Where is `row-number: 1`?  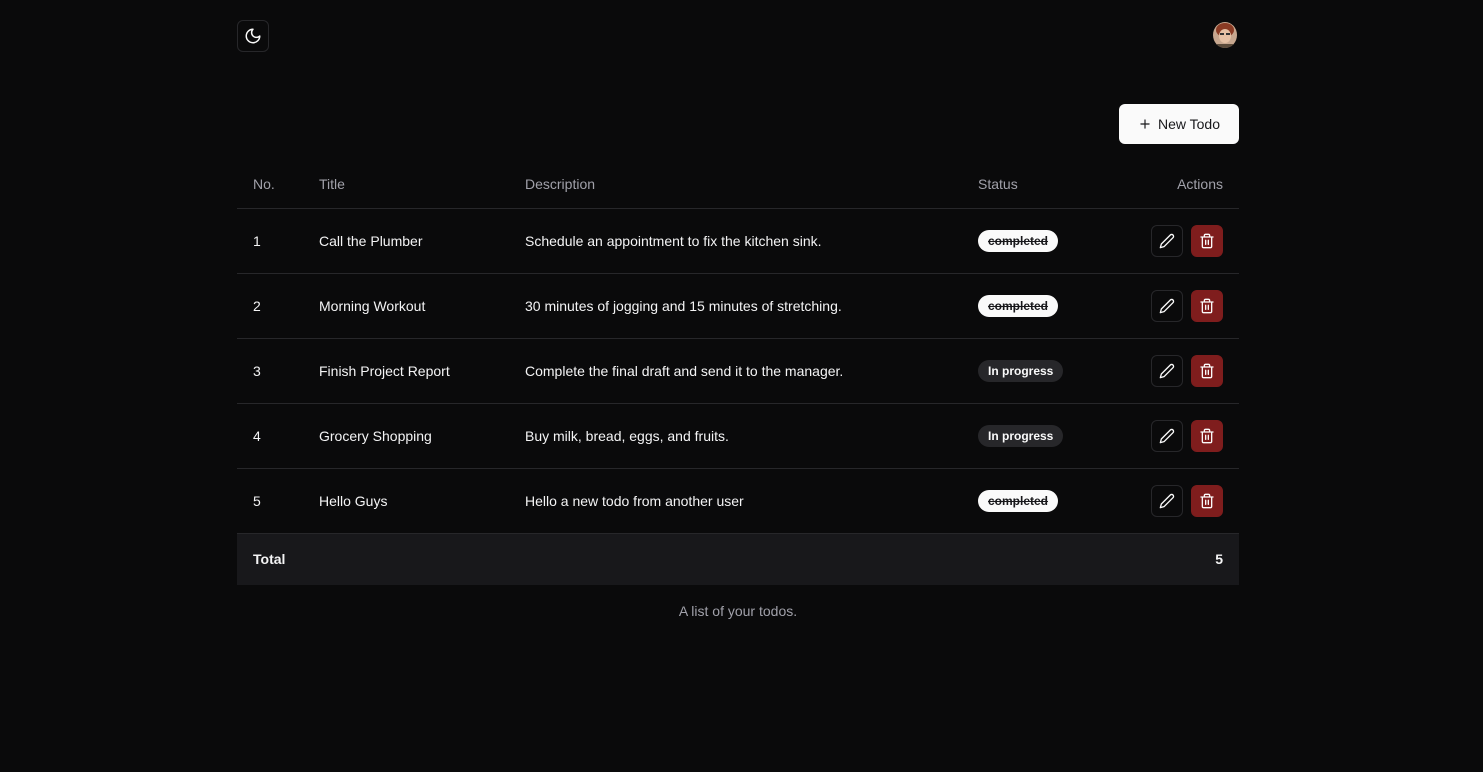
row-number: 1 is located at coordinates (270, 241).